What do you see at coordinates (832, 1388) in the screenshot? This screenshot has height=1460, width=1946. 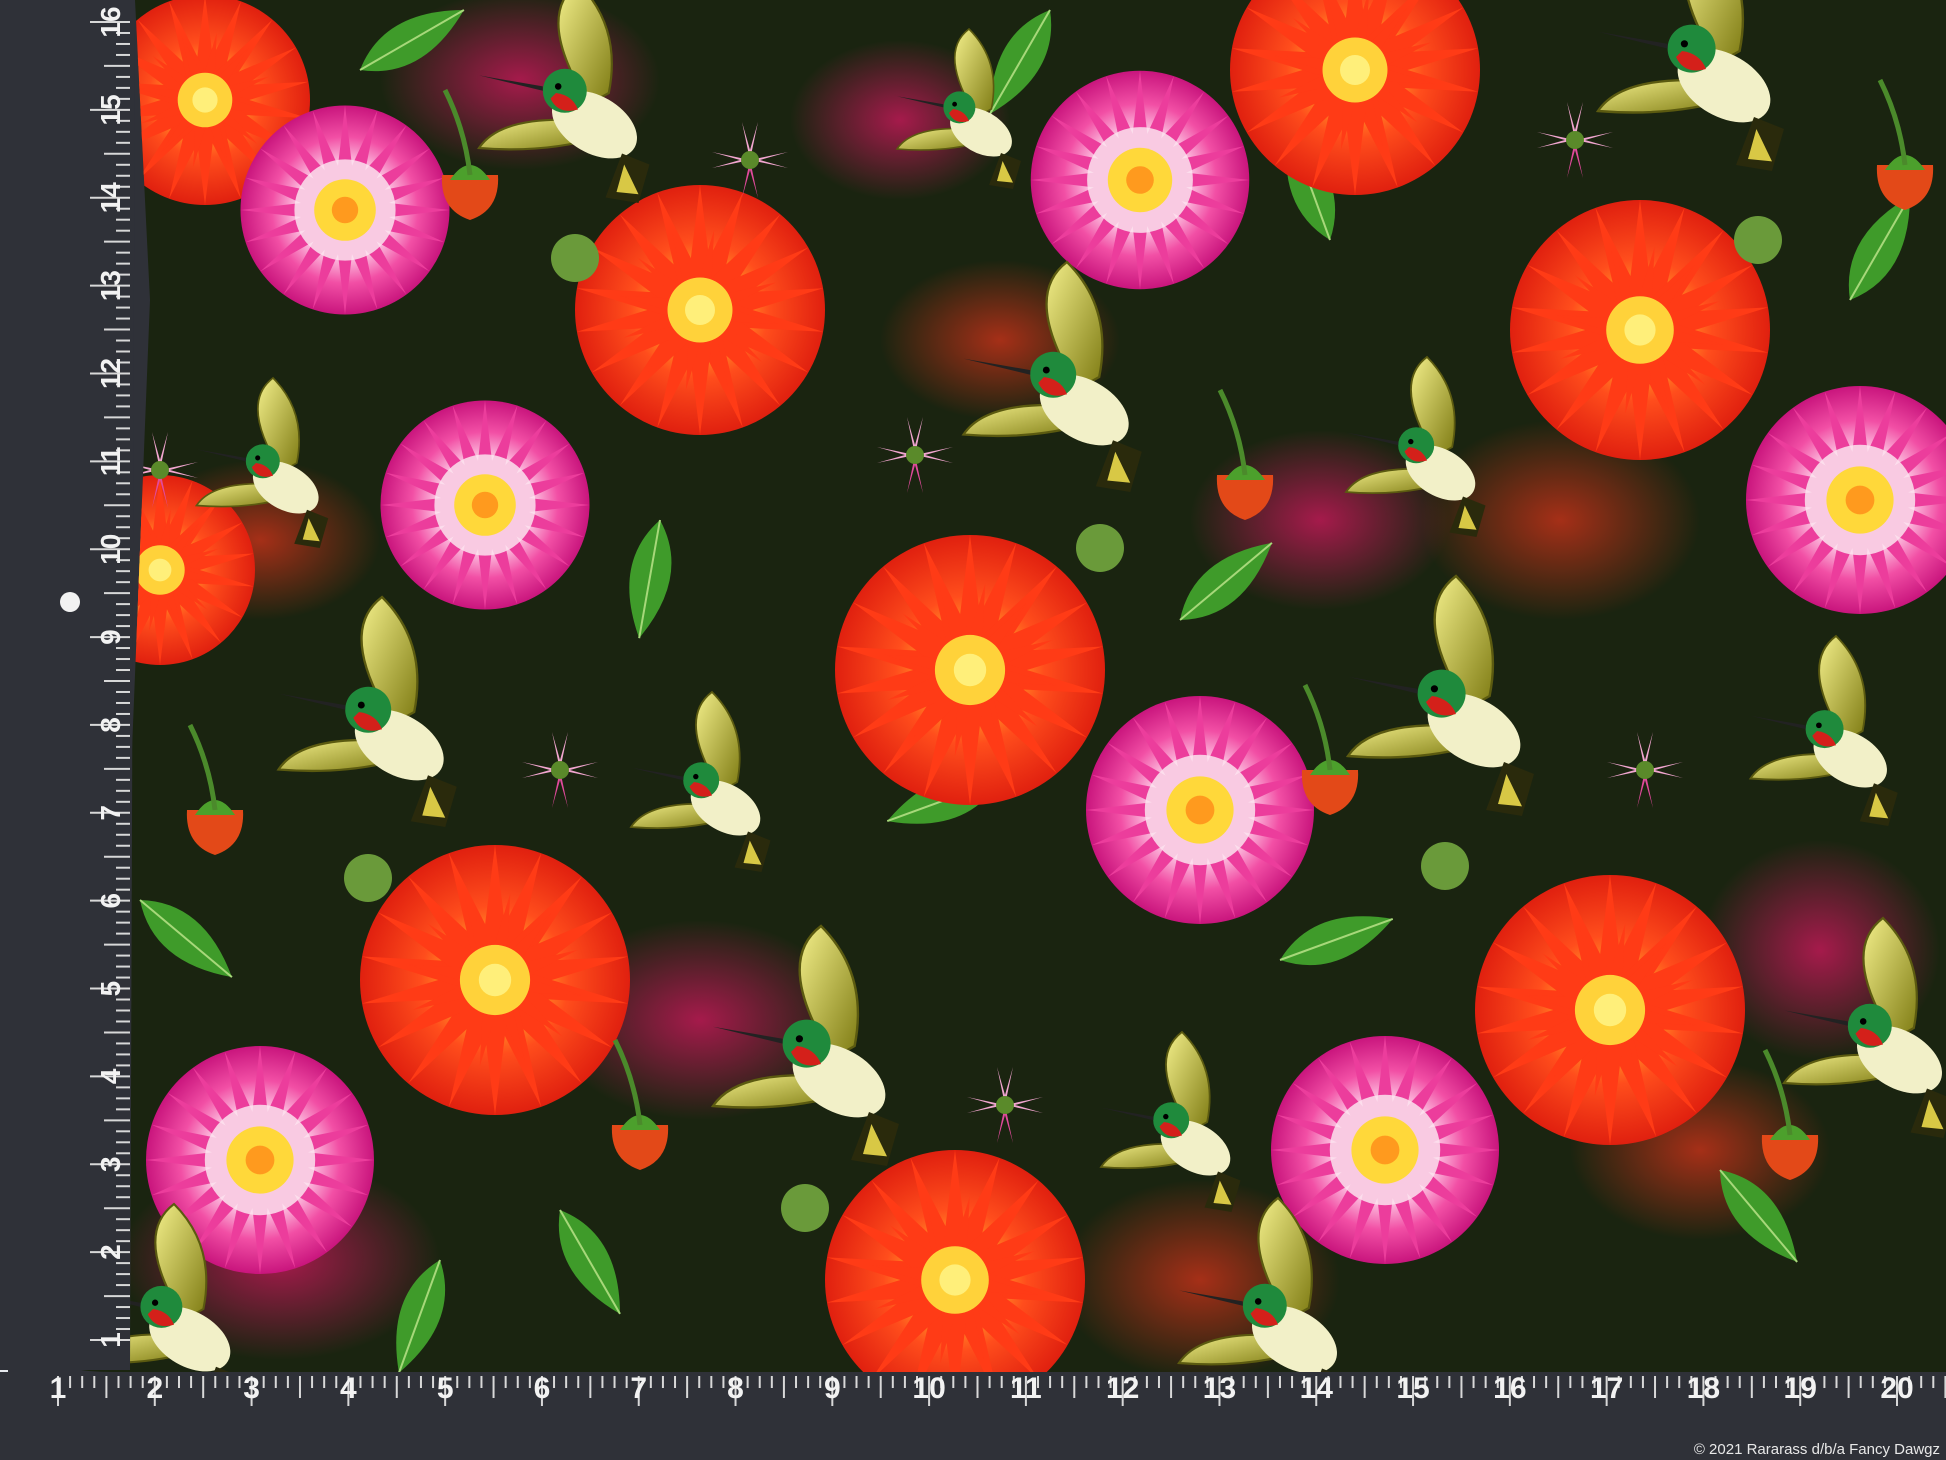 I see `horizontal-ruler-label: 9` at bounding box center [832, 1388].